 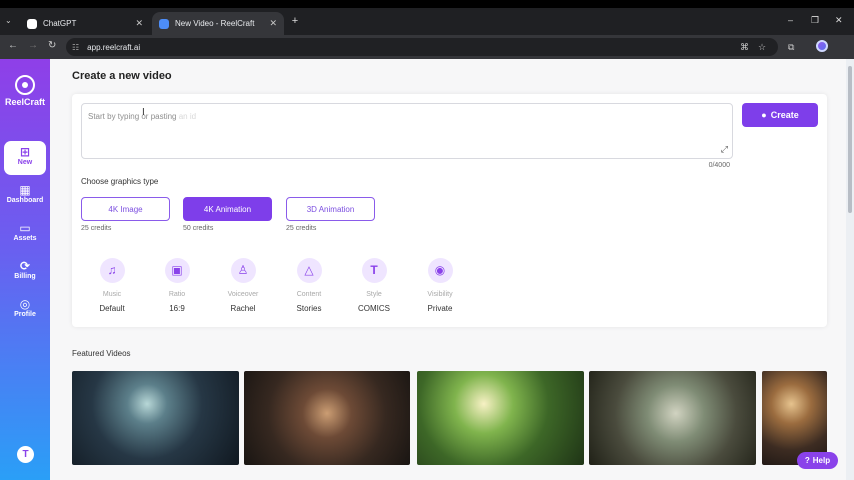 I want to click on bookmark-star-icon: ☆, so click(x=762, y=47).